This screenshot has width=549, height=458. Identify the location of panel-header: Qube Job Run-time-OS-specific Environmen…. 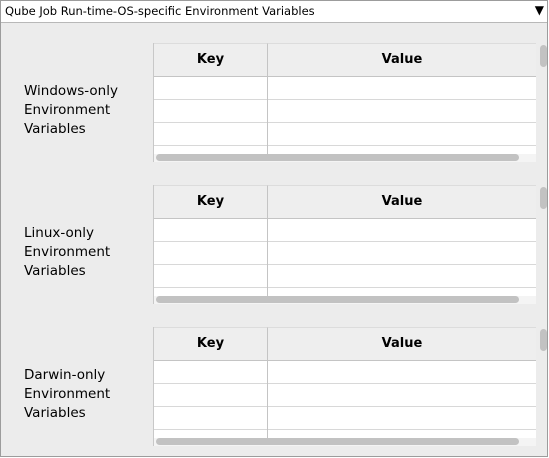
(274, 12).